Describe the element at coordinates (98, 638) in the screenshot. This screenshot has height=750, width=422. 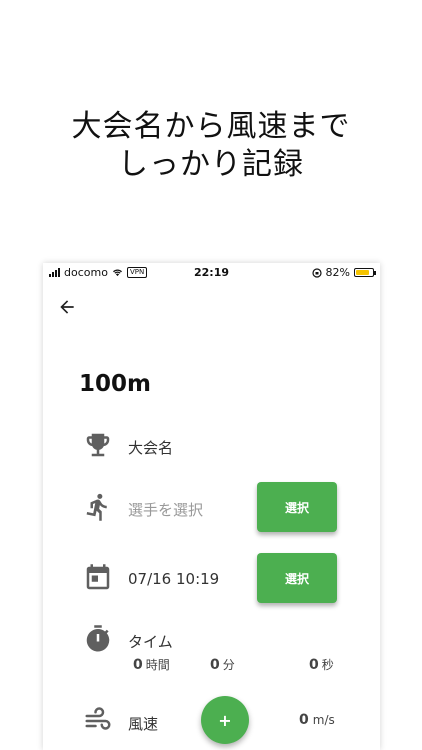
I see `stopwatch-icon` at that location.